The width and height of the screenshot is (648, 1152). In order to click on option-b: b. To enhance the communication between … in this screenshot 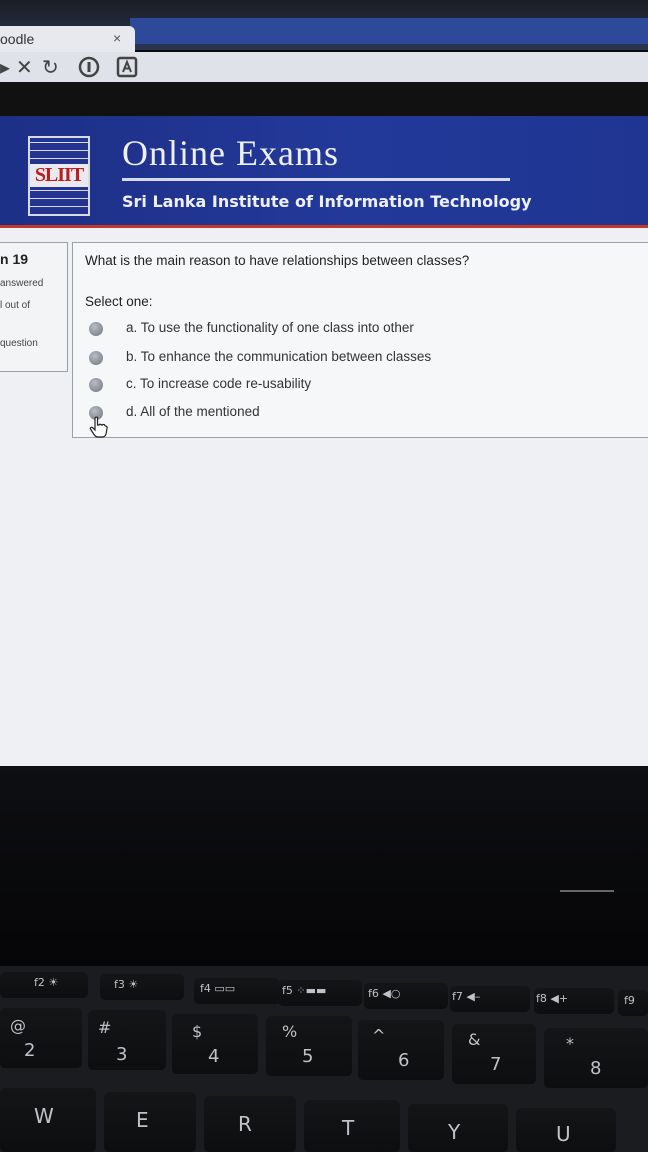, I will do `click(349, 360)`.